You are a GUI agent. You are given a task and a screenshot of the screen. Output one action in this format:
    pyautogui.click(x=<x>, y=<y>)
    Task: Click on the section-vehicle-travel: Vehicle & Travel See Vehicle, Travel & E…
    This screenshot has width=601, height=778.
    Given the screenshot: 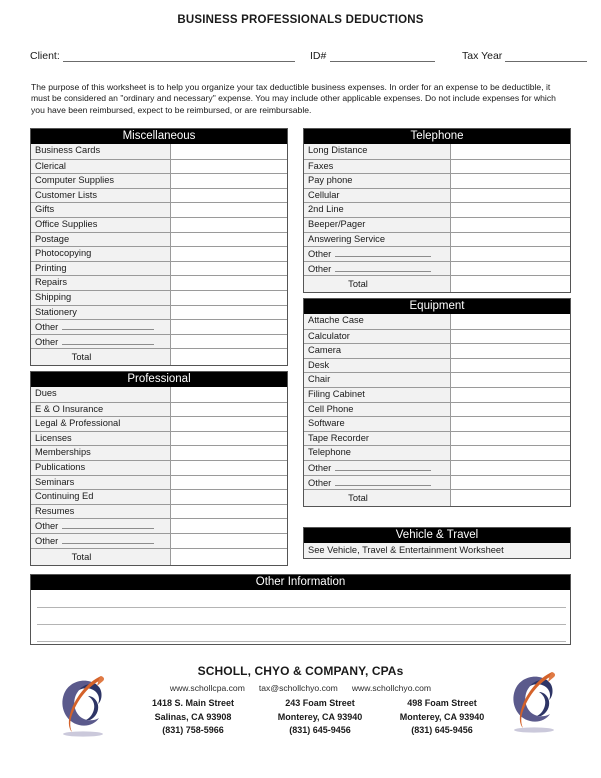 What is the action you would take?
    pyautogui.click(x=437, y=543)
    